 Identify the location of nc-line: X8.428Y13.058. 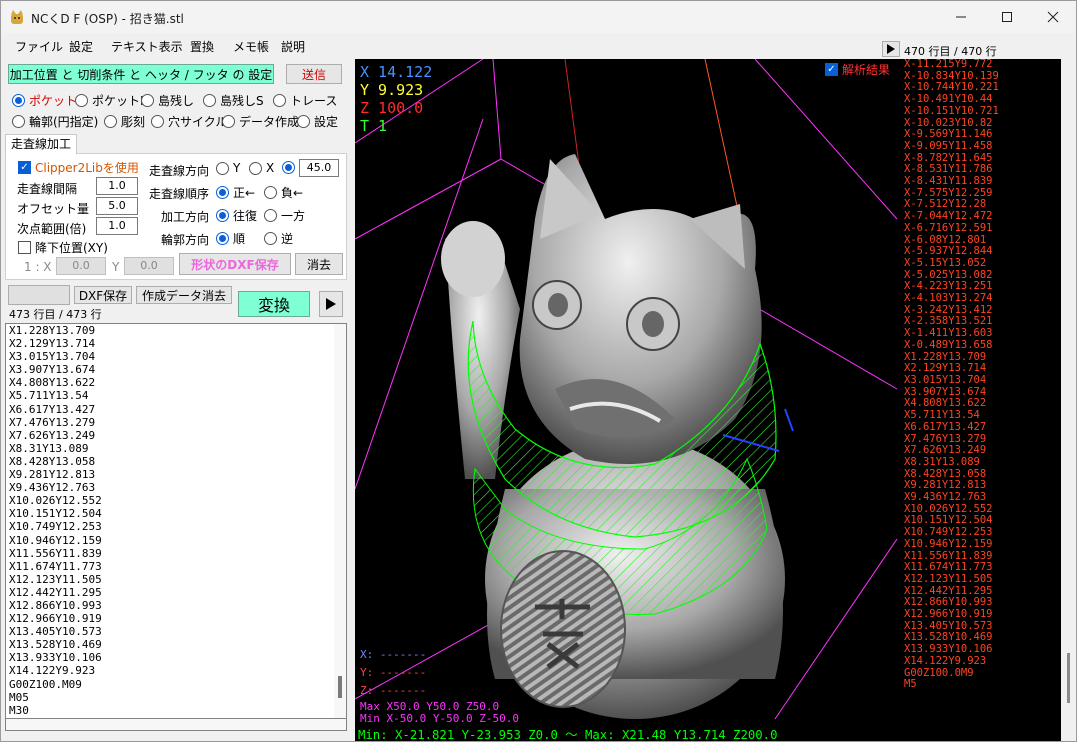
(176, 461).